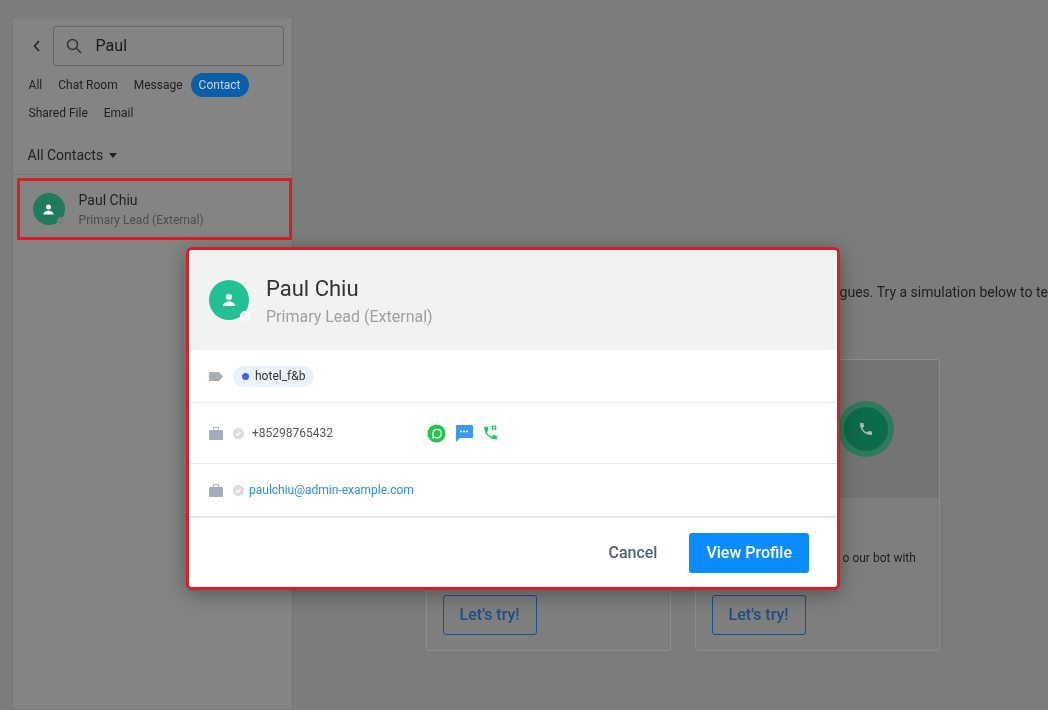 The height and width of the screenshot is (710, 1048). I want to click on filter-chip: Message, so click(158, 85).